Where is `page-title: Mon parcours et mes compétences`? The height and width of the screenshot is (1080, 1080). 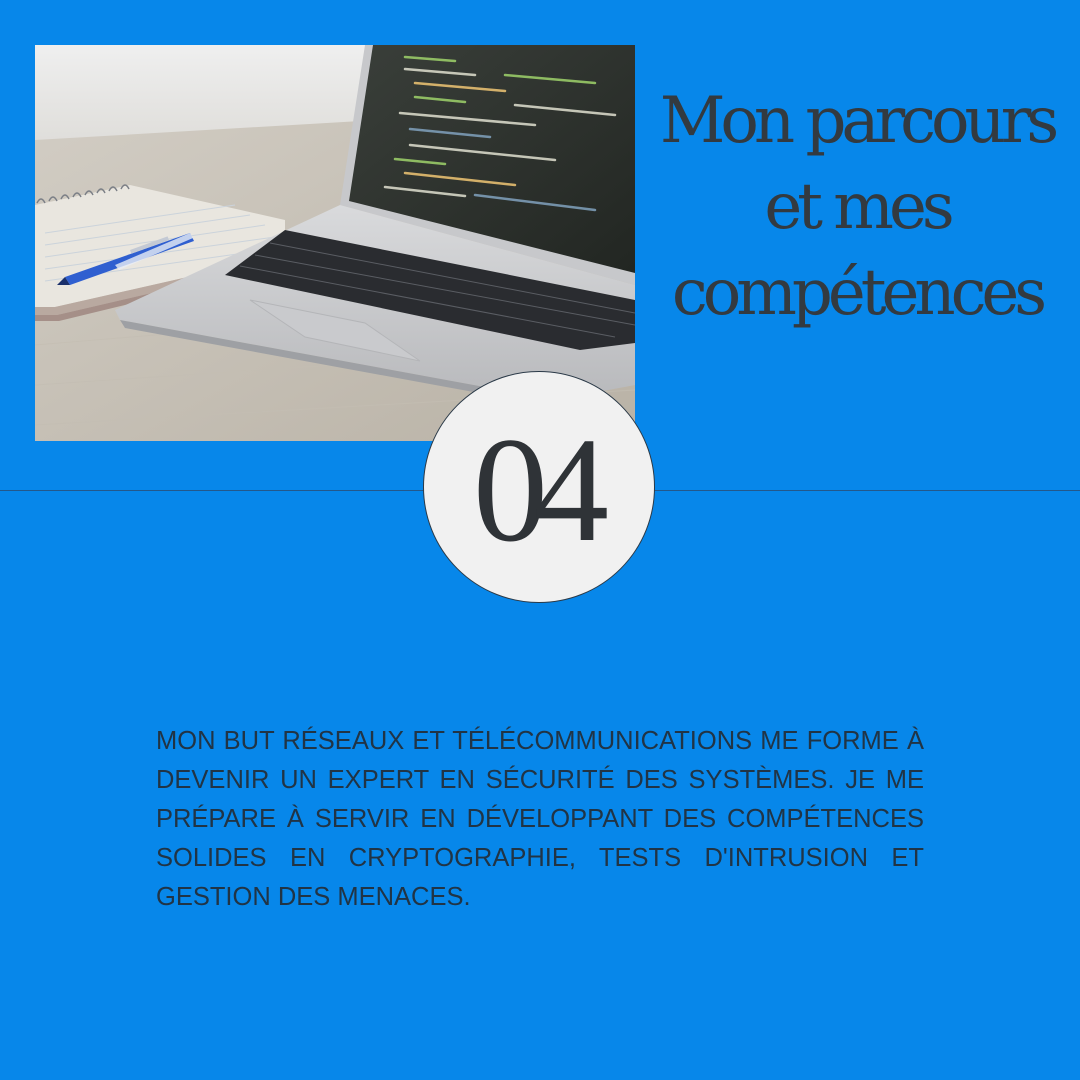 page-title: Mon parcours et mes compétences is located at coordinates (859, 207).